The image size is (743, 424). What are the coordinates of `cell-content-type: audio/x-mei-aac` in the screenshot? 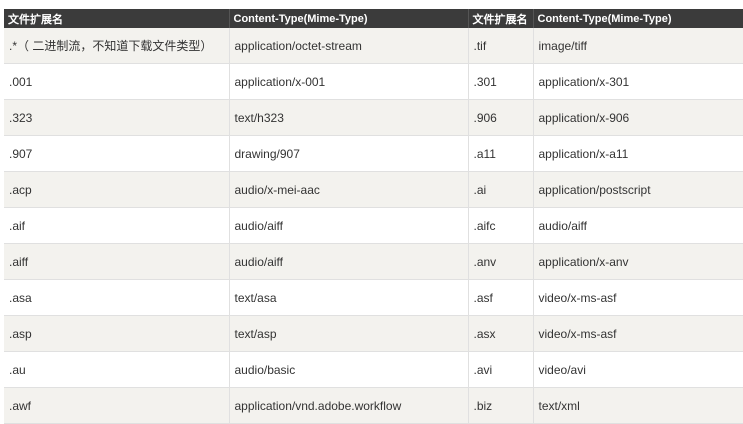 It's located at (349, 189).